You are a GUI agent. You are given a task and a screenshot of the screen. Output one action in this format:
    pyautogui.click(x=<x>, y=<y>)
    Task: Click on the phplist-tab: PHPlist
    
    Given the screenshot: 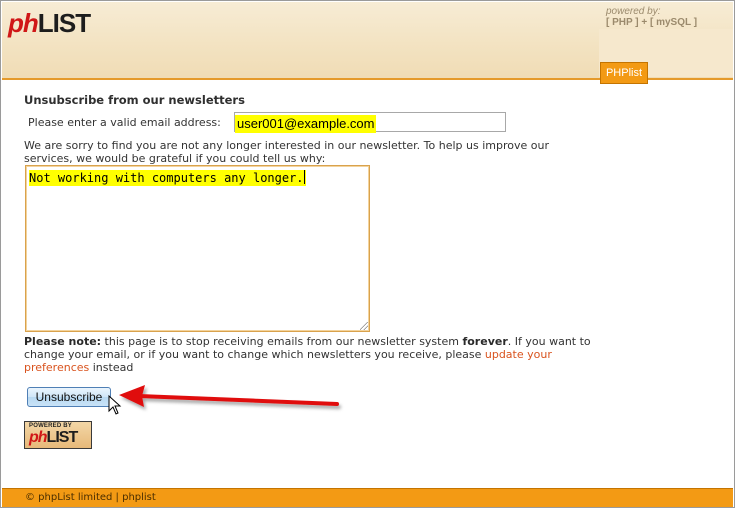 What is the action you would take?
    pyautogui.click(x=624, y=73)
    